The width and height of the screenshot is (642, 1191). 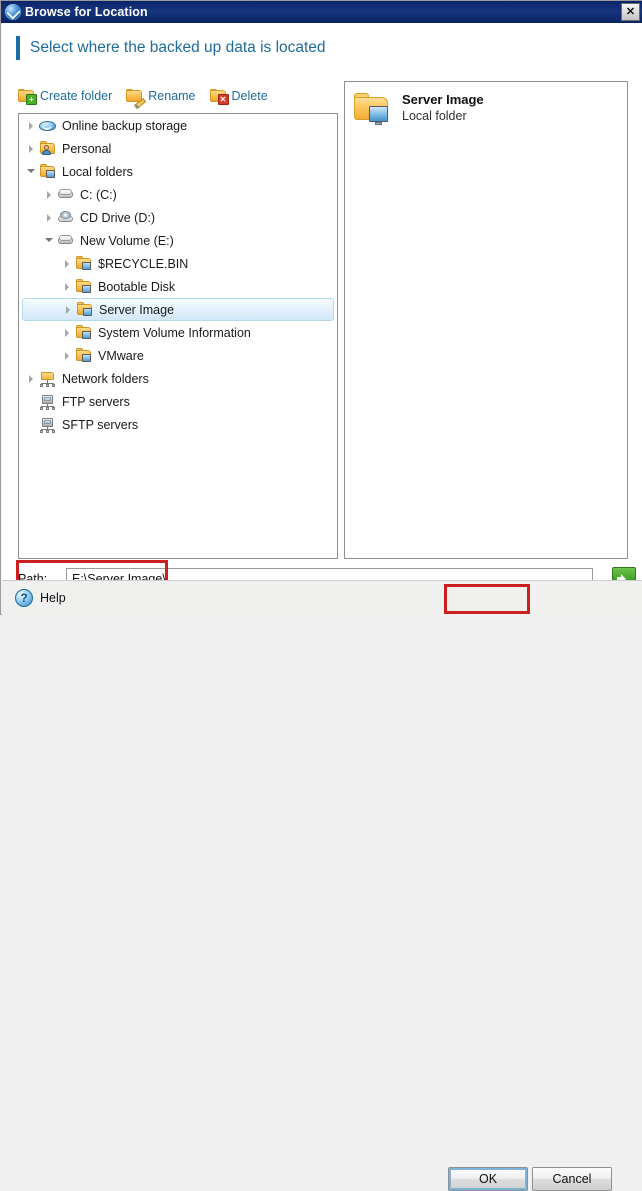 I want to click on tree-item-server-image: Server Image, so click(x=178, y=309).